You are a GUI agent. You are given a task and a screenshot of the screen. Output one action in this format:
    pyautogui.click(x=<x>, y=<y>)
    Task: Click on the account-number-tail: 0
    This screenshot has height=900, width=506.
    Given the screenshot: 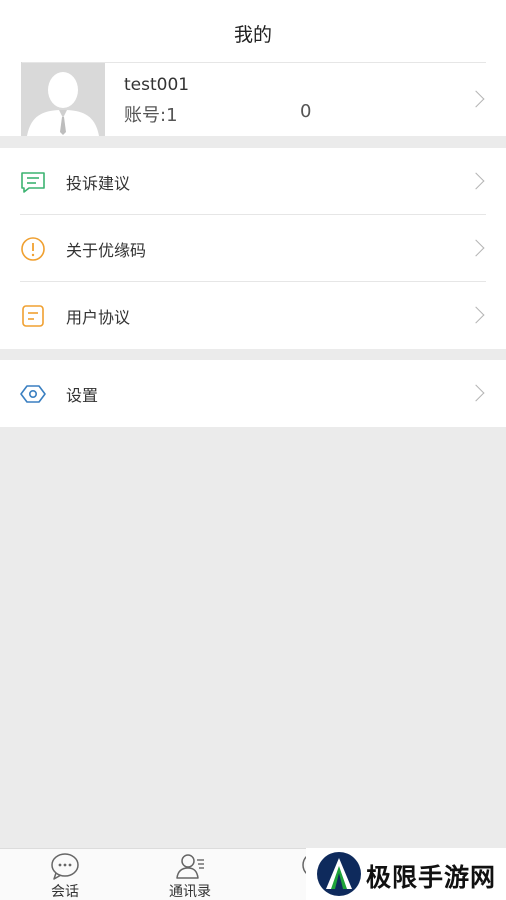 What is the action you would take?
    pyautogui.click(x=306, y=111)
    